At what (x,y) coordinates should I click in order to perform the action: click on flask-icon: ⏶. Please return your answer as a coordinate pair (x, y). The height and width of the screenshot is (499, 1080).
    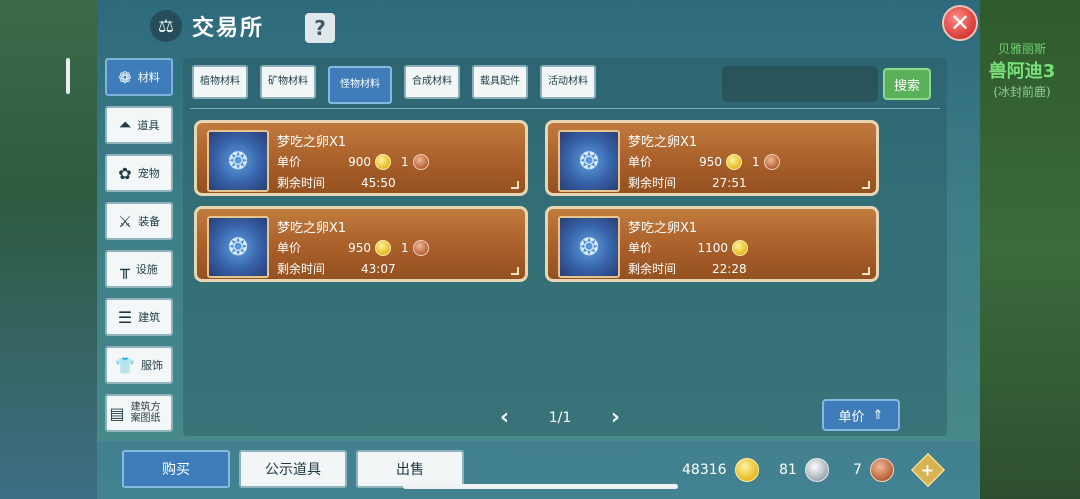
    Looking at the image, I should click on (125, 124).